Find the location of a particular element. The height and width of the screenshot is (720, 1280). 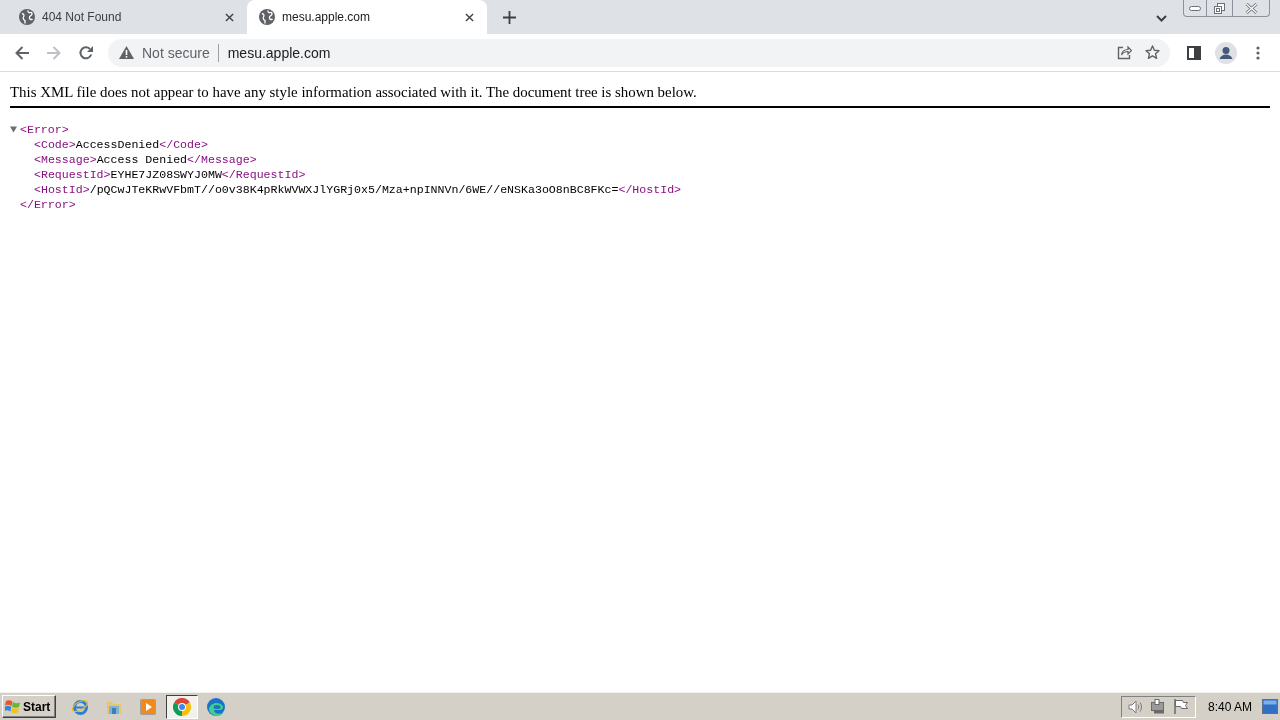

start-button: Start is located at coordinates (29, 706).